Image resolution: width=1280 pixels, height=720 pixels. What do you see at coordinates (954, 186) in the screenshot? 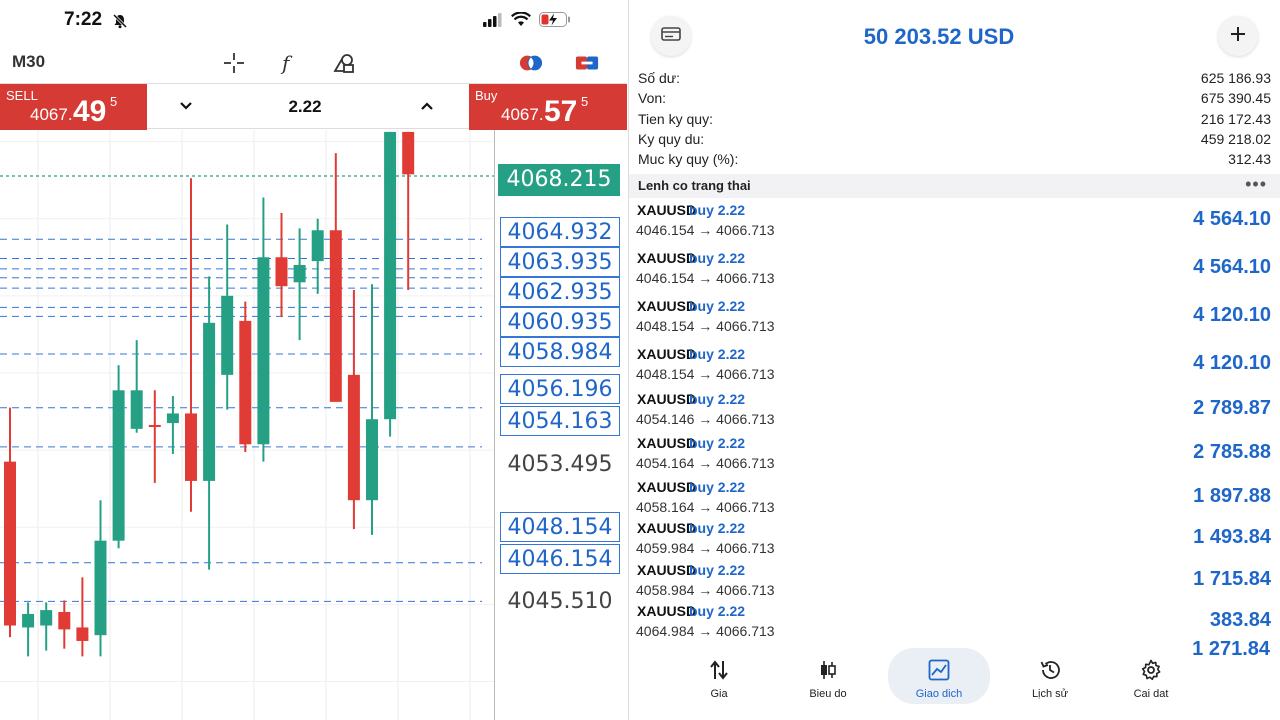
I see `positions-section-header: Lenh co trang thai •••` at bounding box center [954, 186].